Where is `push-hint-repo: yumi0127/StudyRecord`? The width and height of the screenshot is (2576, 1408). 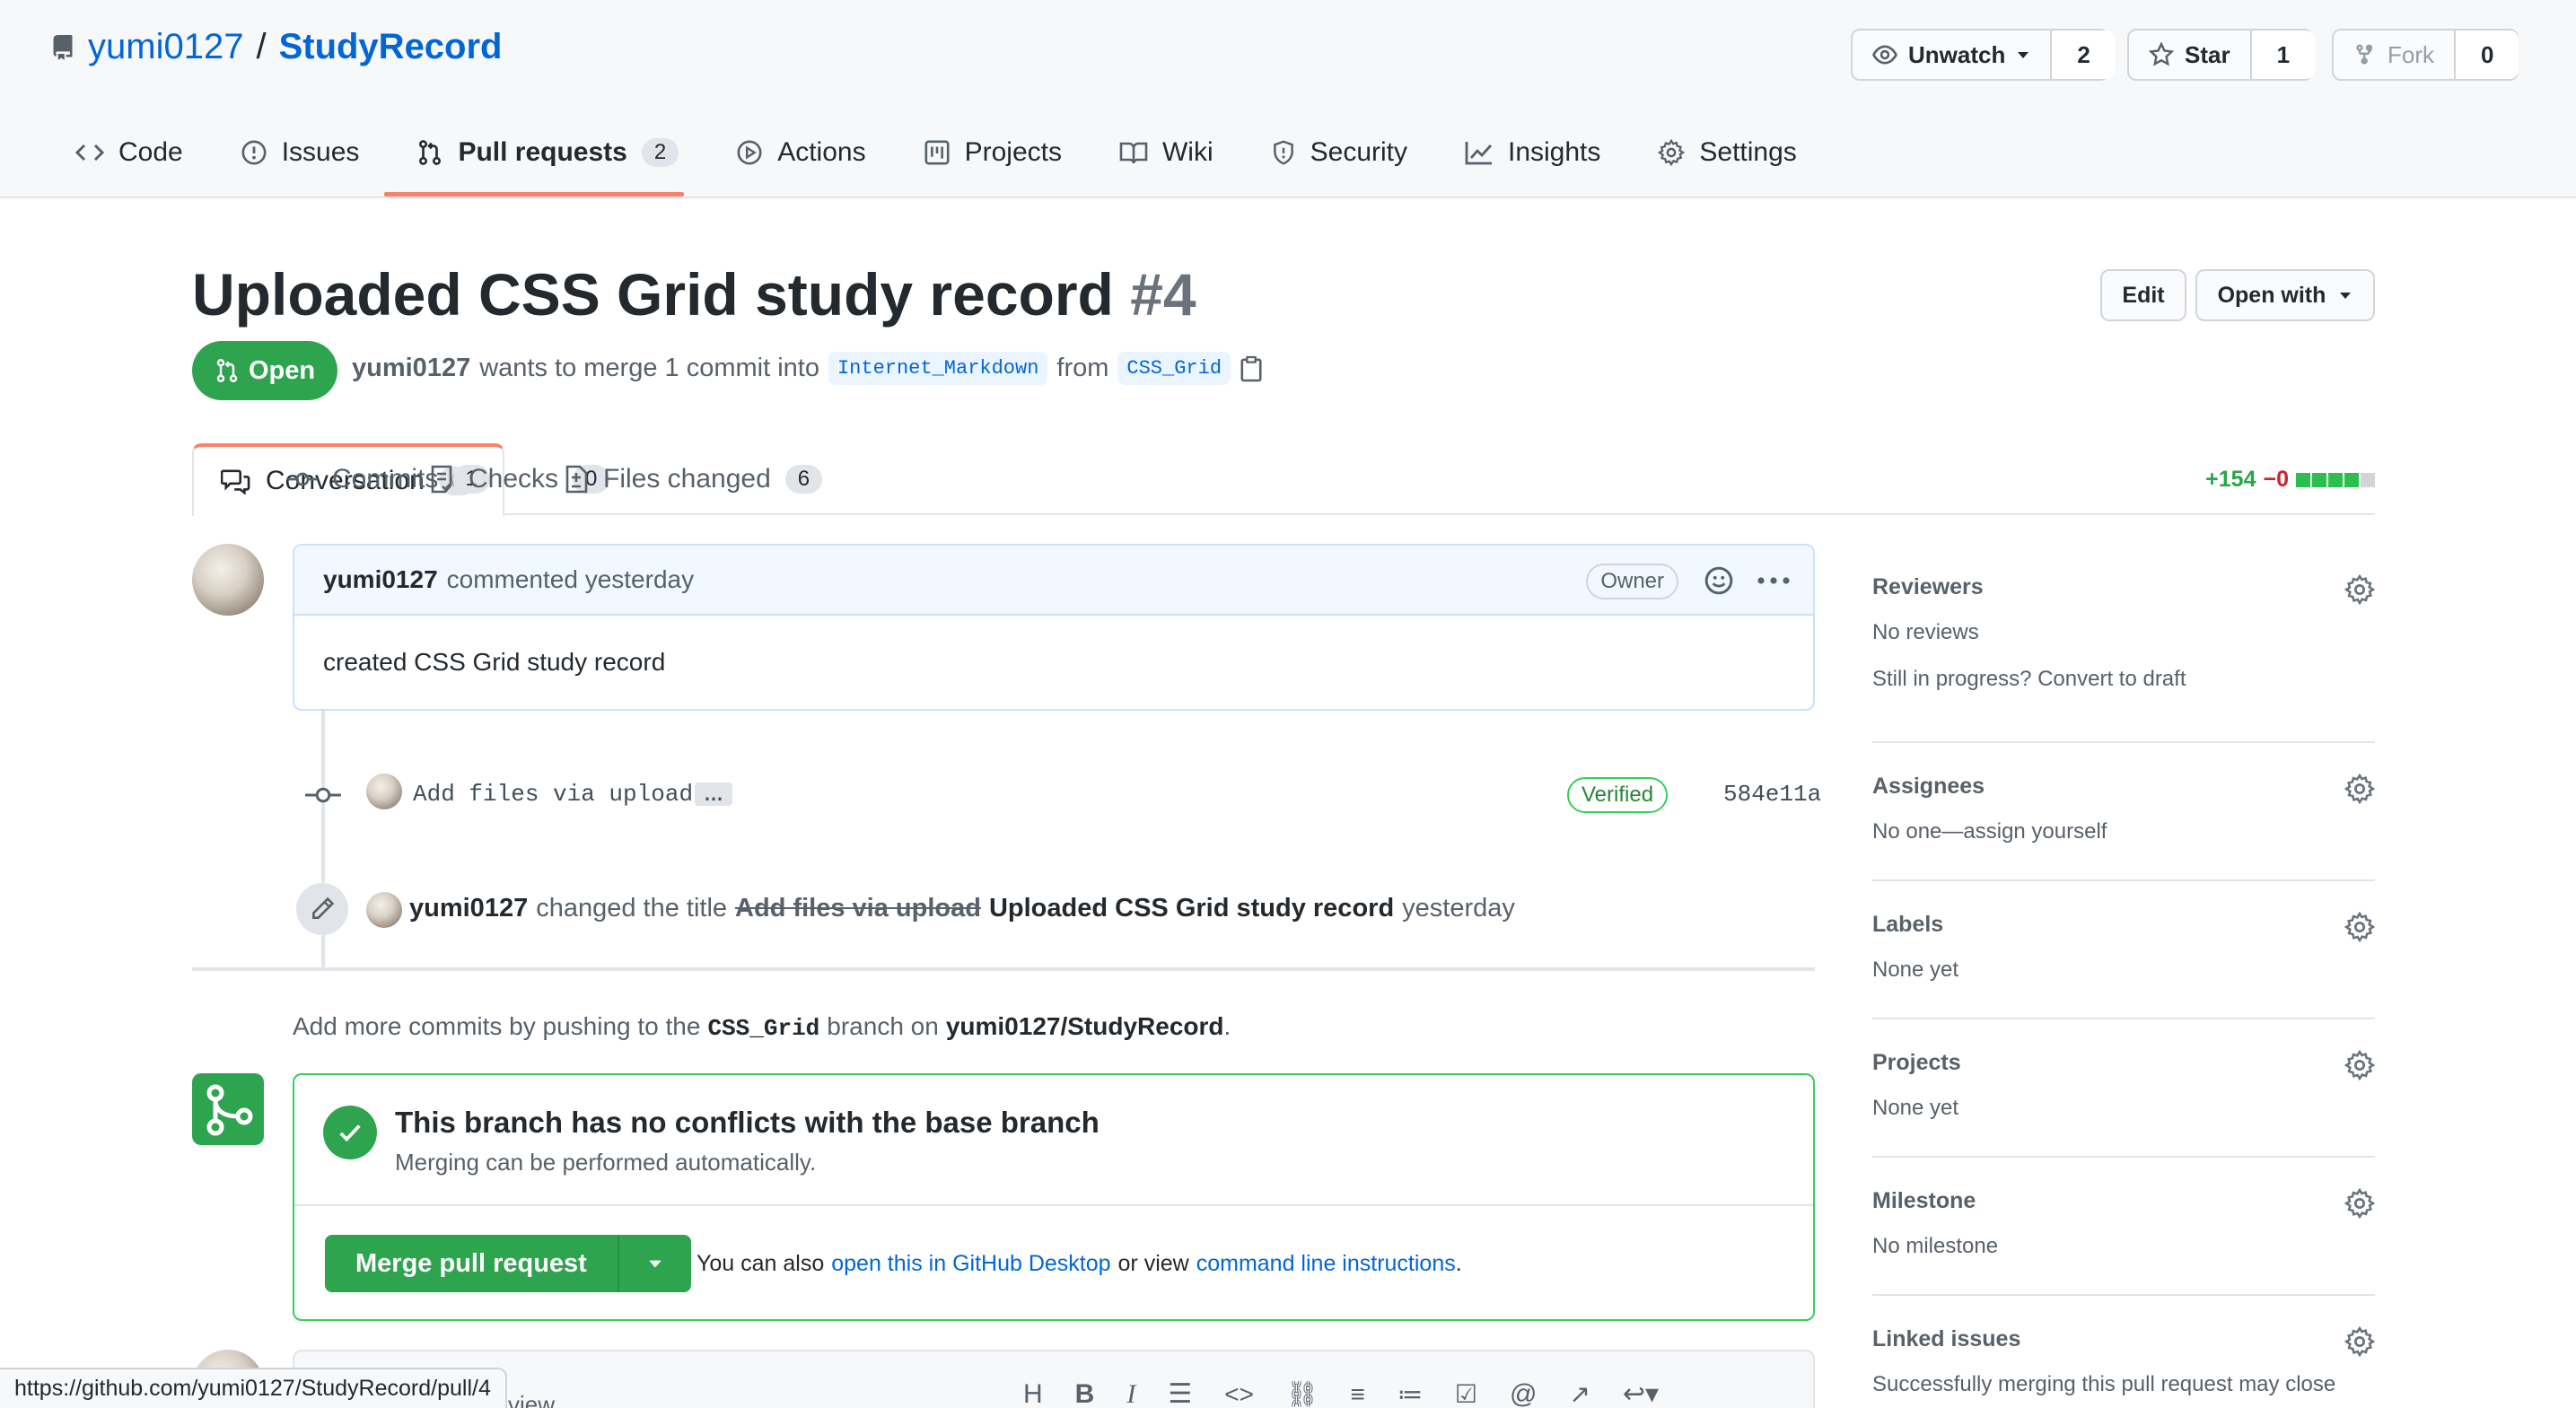 push-hint-repo: yumi0127/StudyRecord is located at coordinates (1084, 1026).